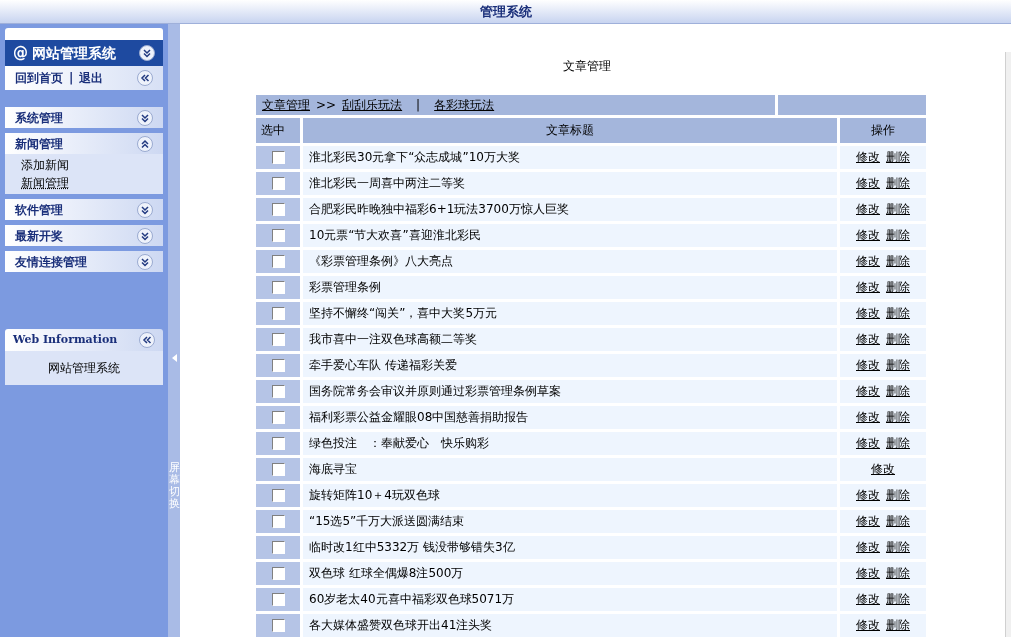 This screenshot has width=1011, height=637. What do you see at coordinates (570, 417) in the screenshot?
I see `article-title-cell: 福利彩票公益金耀眼08中国慈善捐助报告` at bounding box center [570, 417].